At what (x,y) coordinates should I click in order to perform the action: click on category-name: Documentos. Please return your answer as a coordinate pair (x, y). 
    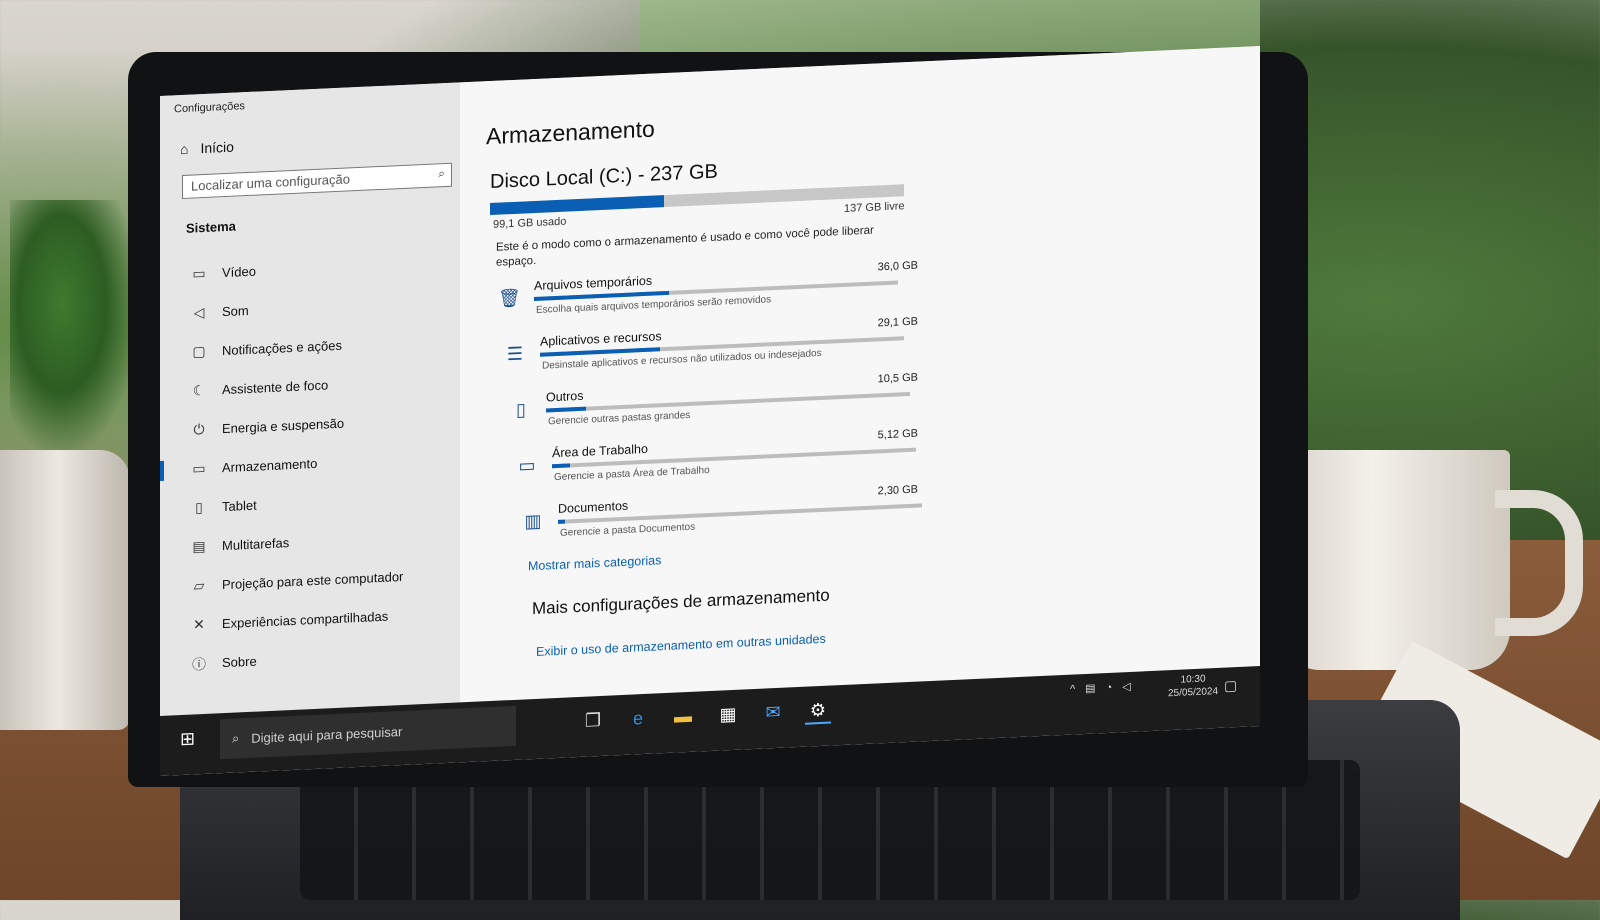
    Looking at the image, I should click on (593, 507).